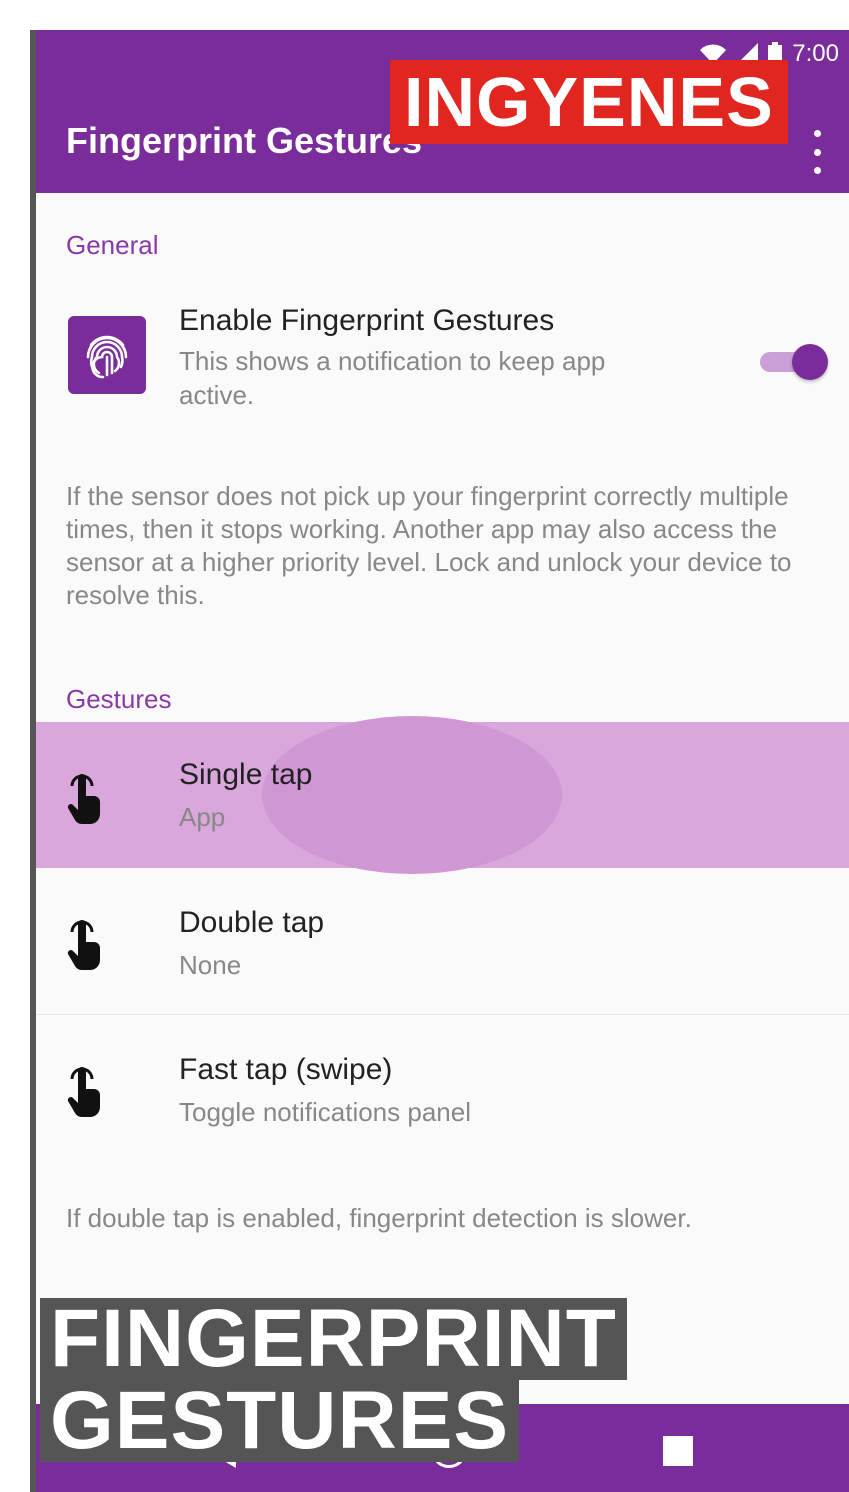 The image size is (849, 1492). Describe the element at coordinates (280, 1421) in the screenshot. I see `caption-line-2: GESTURES` at that location.